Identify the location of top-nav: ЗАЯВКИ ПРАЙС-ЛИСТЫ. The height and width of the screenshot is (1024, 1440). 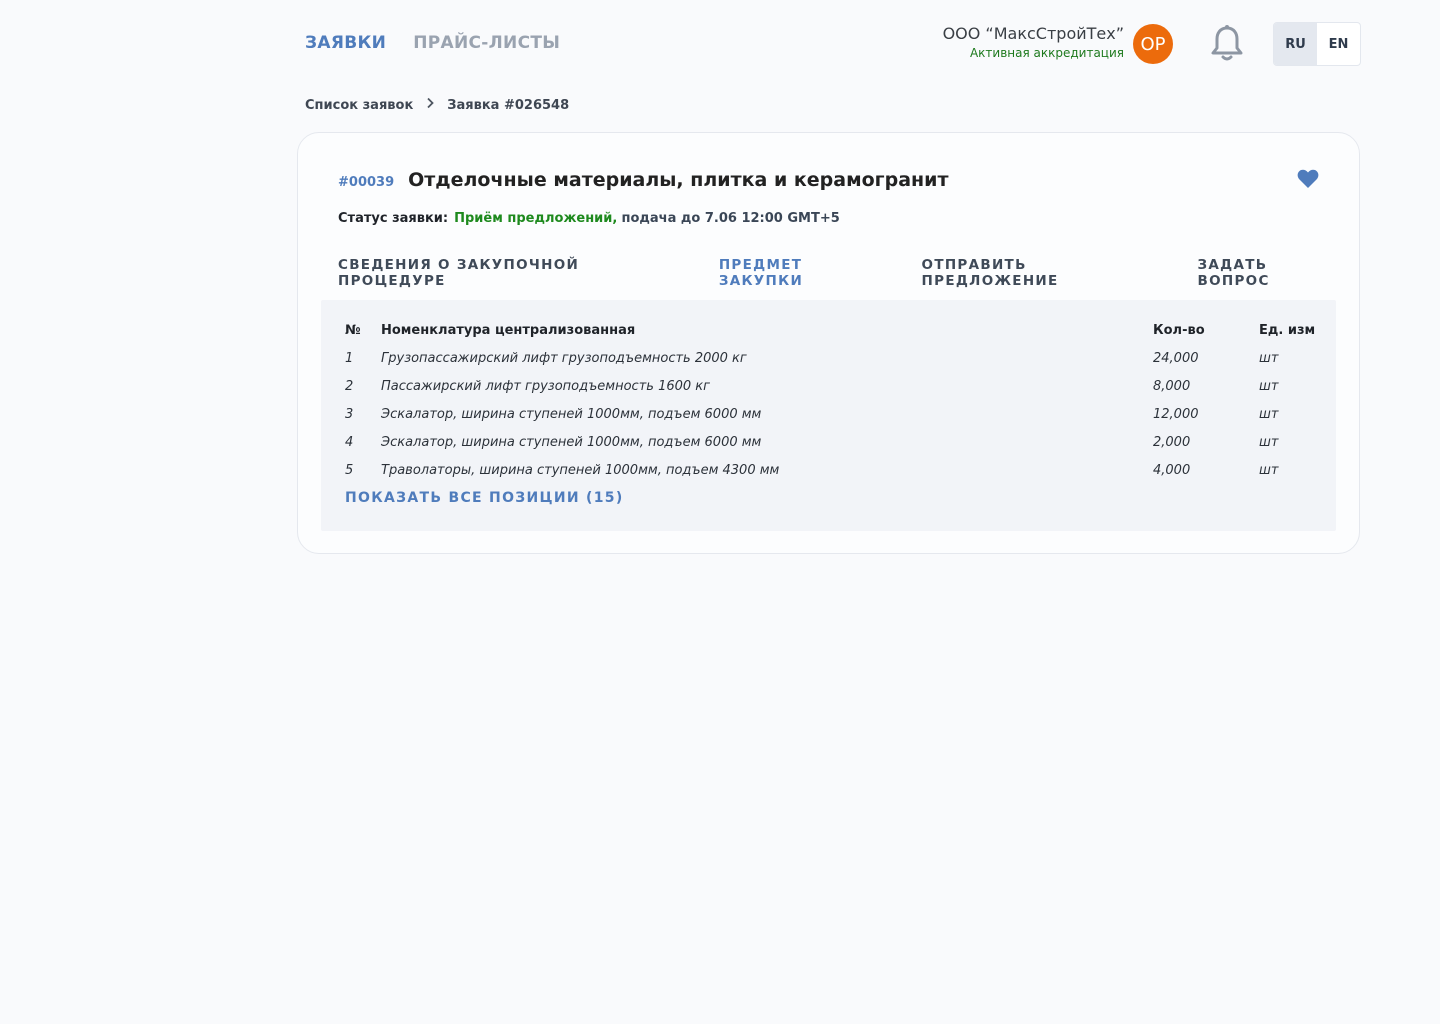
(432, 43).